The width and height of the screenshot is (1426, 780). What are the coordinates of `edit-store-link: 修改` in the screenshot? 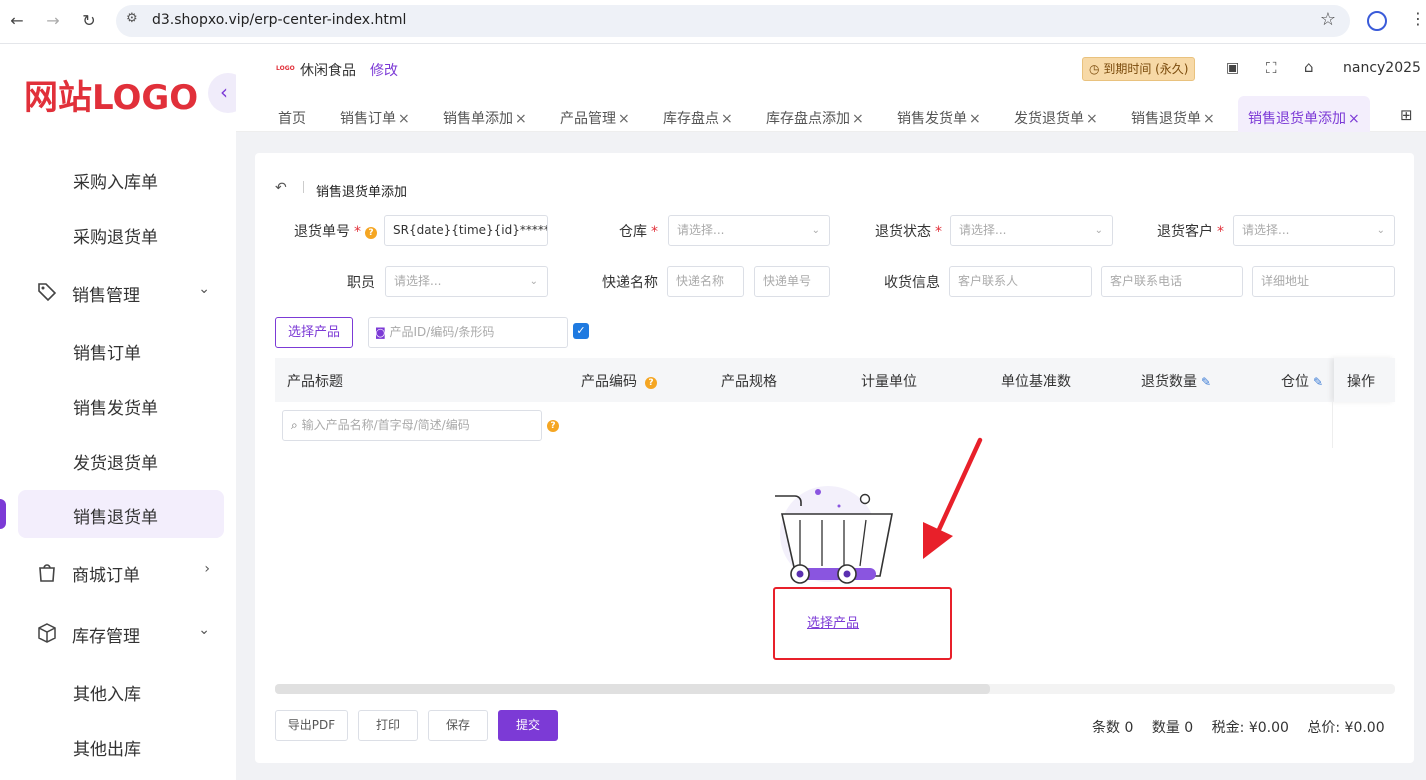 It's located at (384, 70).